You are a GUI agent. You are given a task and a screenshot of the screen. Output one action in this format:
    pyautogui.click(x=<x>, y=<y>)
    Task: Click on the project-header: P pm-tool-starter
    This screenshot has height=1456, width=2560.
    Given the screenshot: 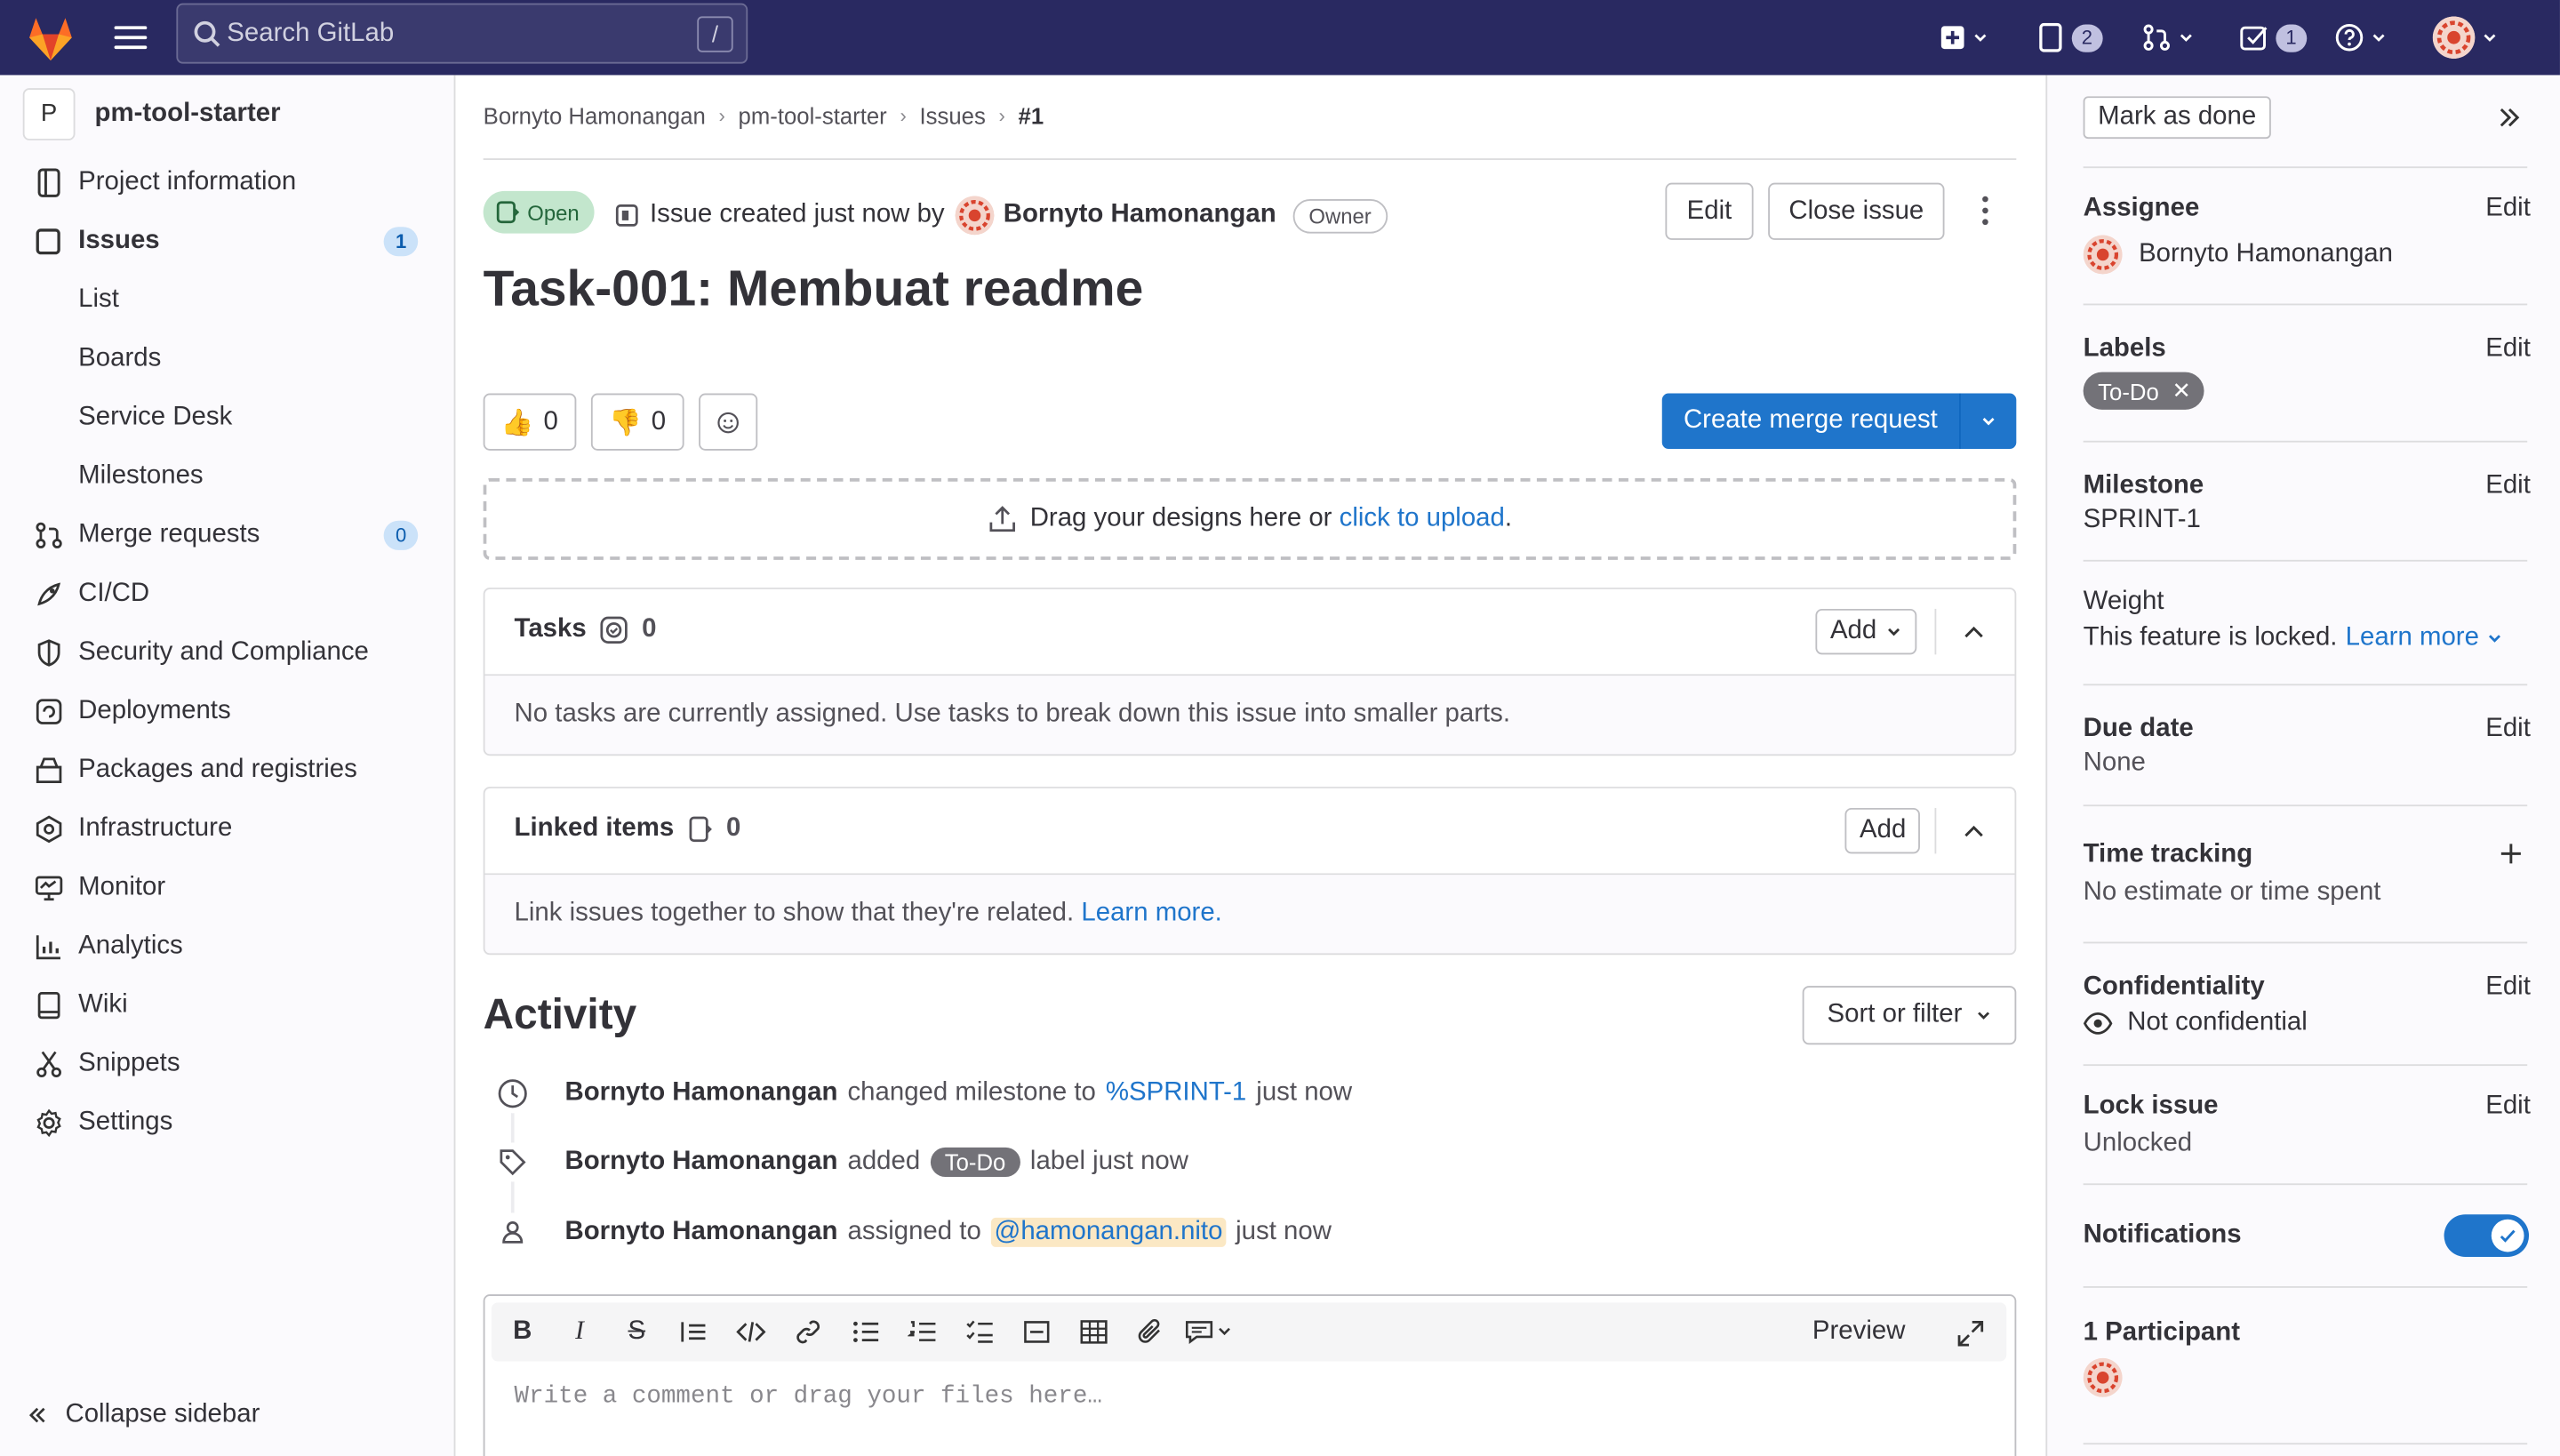 What is the action you would take?
    pyautogui.click(x=151, y=114)
    